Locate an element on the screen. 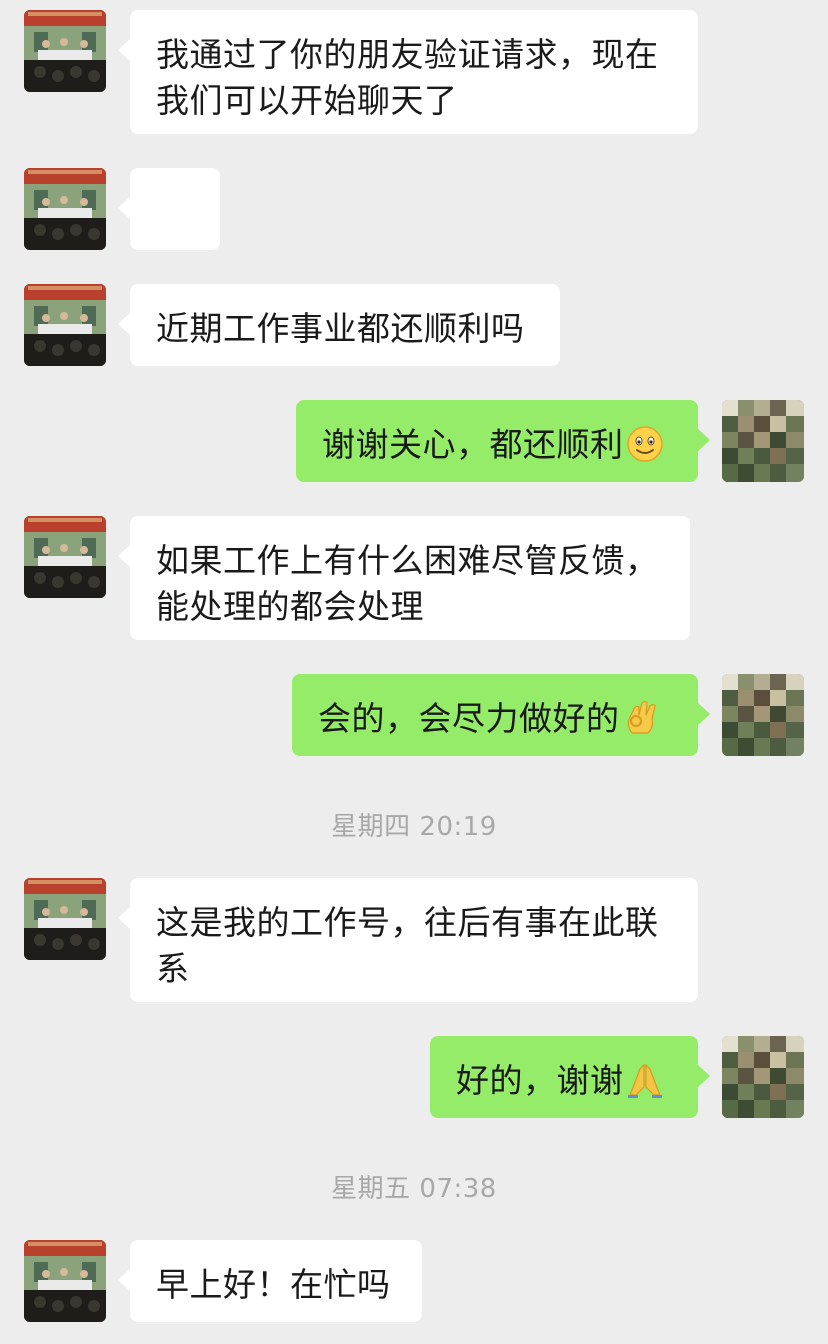 The width and height of the screenshot is (828, 1344). message-text: 谢谢关心，都还顺利 is located at coordinates (473, 444).